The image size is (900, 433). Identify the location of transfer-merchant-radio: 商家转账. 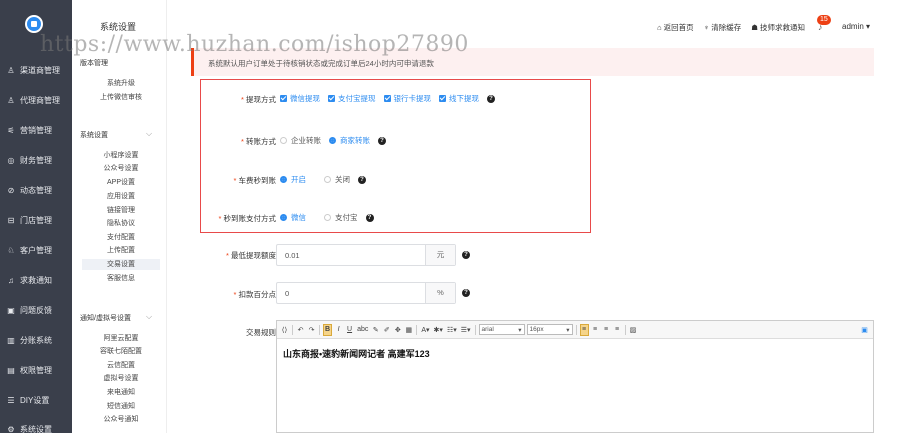
(349, 140).